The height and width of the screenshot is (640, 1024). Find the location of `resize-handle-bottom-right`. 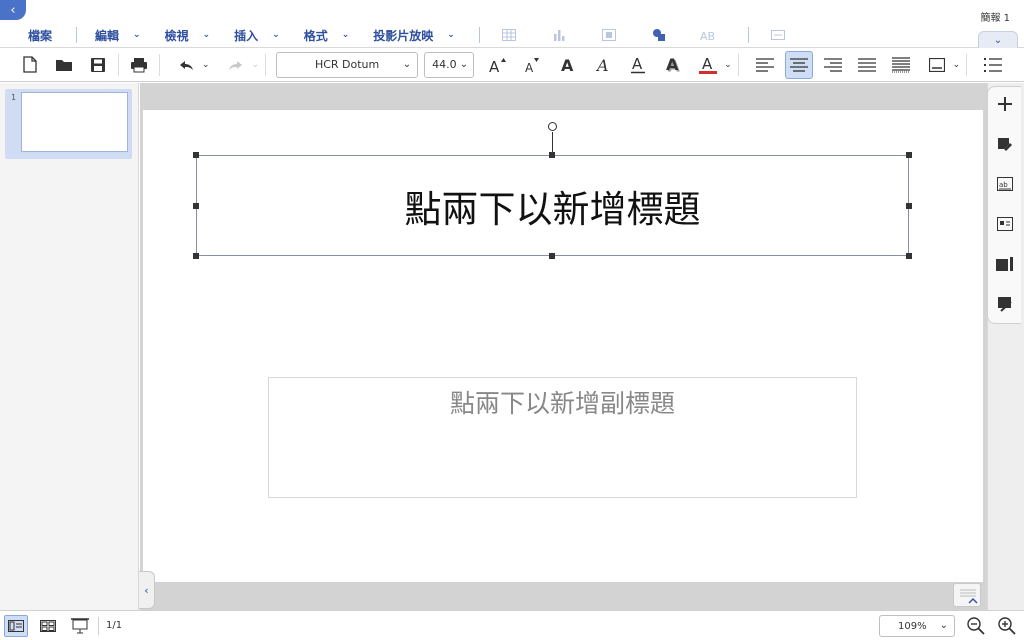

resize-handle-bottom-right is located at coordinates (909, 256).